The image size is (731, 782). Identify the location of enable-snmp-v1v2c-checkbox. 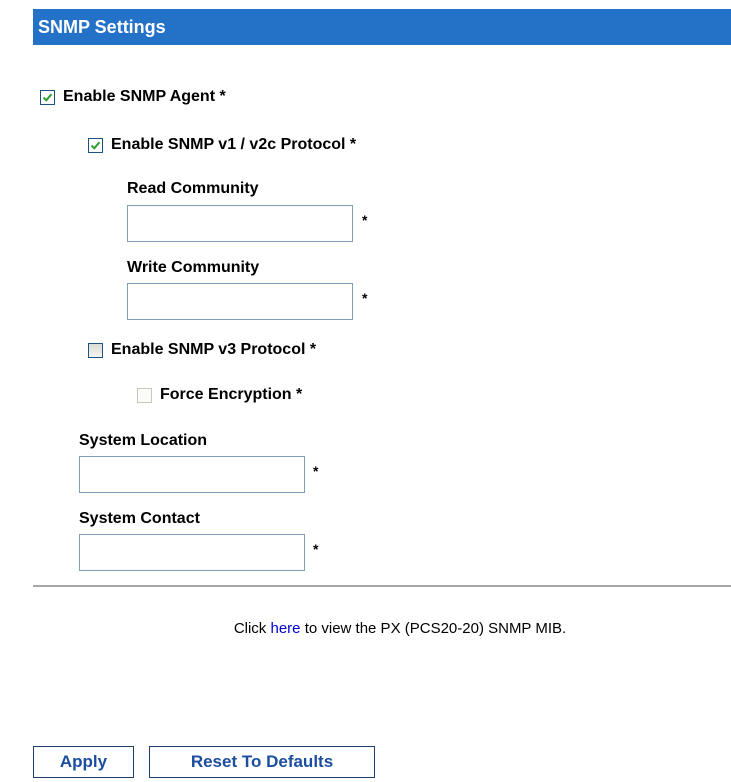
(95, 145).